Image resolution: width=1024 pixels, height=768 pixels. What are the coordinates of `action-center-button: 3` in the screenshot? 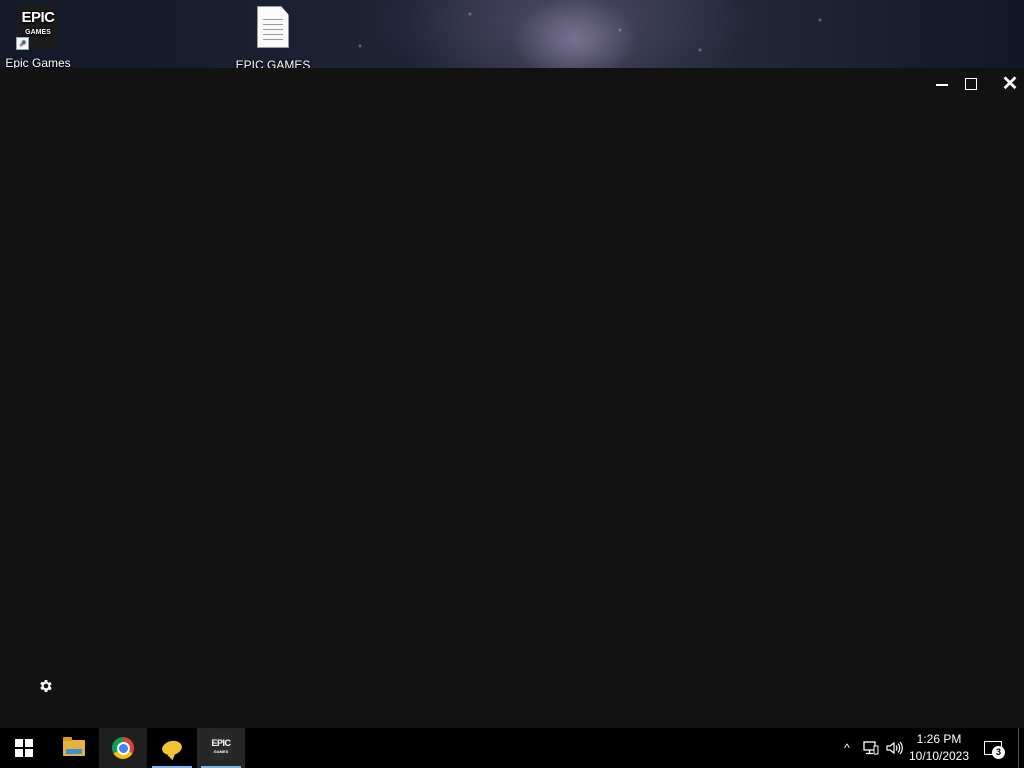 It's located at (993, 748).